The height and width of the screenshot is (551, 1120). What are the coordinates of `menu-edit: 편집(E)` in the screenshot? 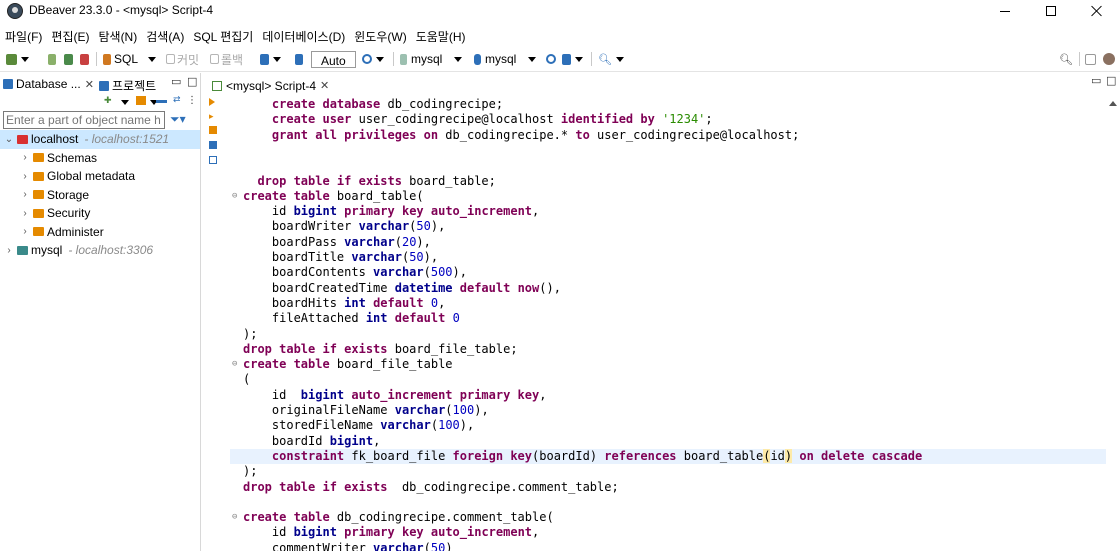 It's located at (69, 35).